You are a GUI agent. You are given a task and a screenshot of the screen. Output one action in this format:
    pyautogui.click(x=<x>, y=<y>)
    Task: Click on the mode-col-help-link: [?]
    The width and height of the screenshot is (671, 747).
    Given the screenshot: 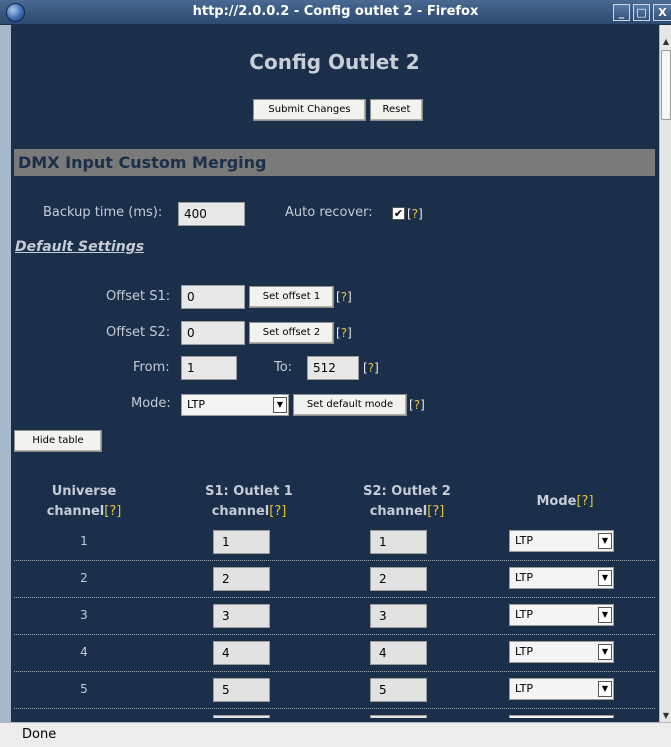 What is the action you would take?
    pyautogui.click(x=584, y=501)
    